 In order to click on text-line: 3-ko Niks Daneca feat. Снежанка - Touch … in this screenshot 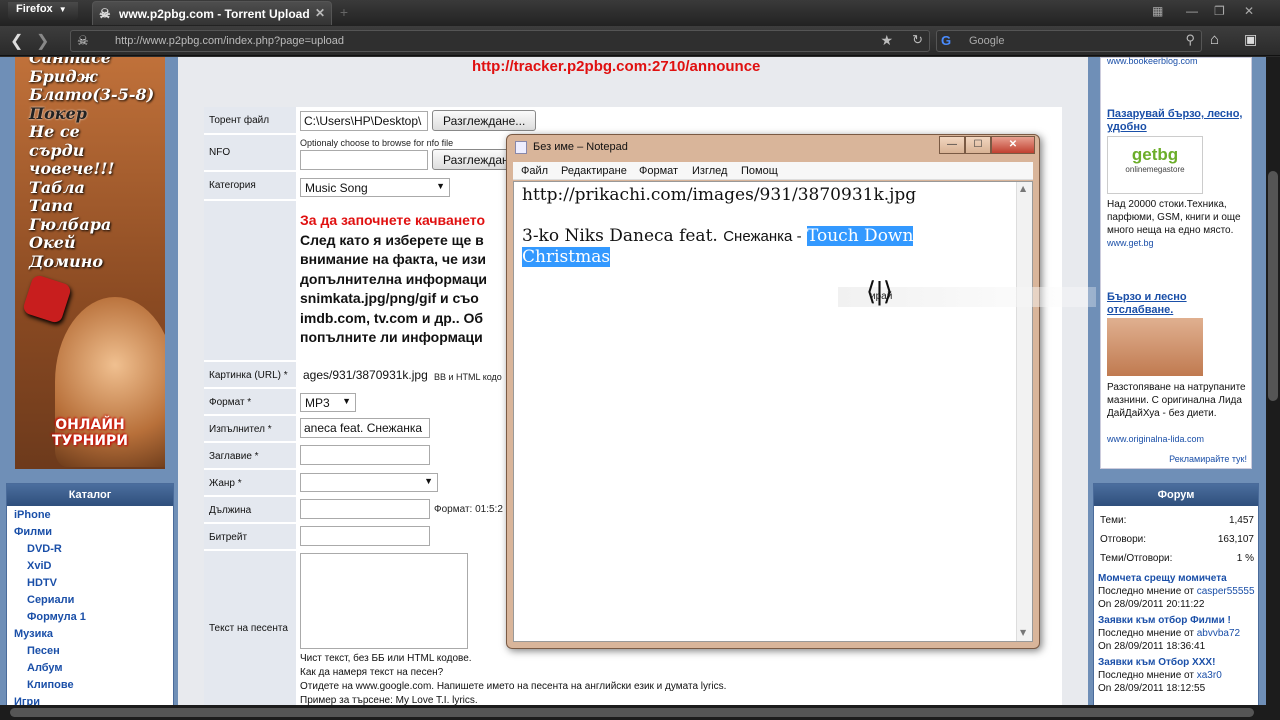, I will do `click(773, 236)`.